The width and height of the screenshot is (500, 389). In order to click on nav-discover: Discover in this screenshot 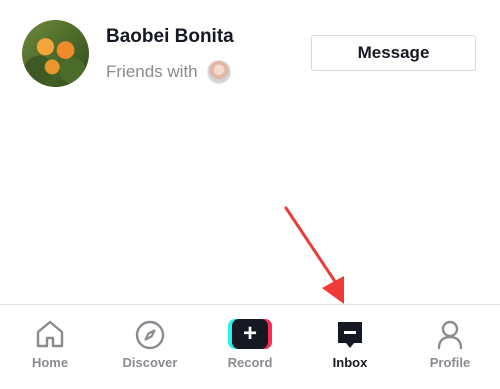, I will do `click(150, 347)`.